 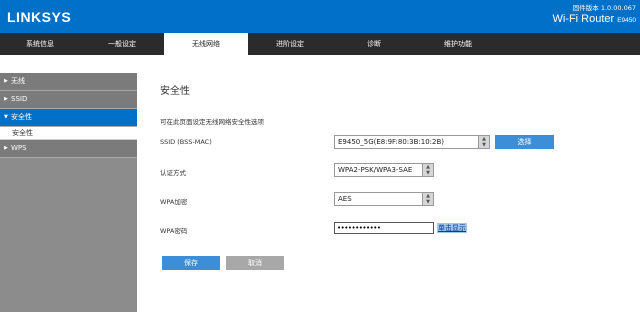 I want to click on model-number: E9450, so click(x=626, y=20).